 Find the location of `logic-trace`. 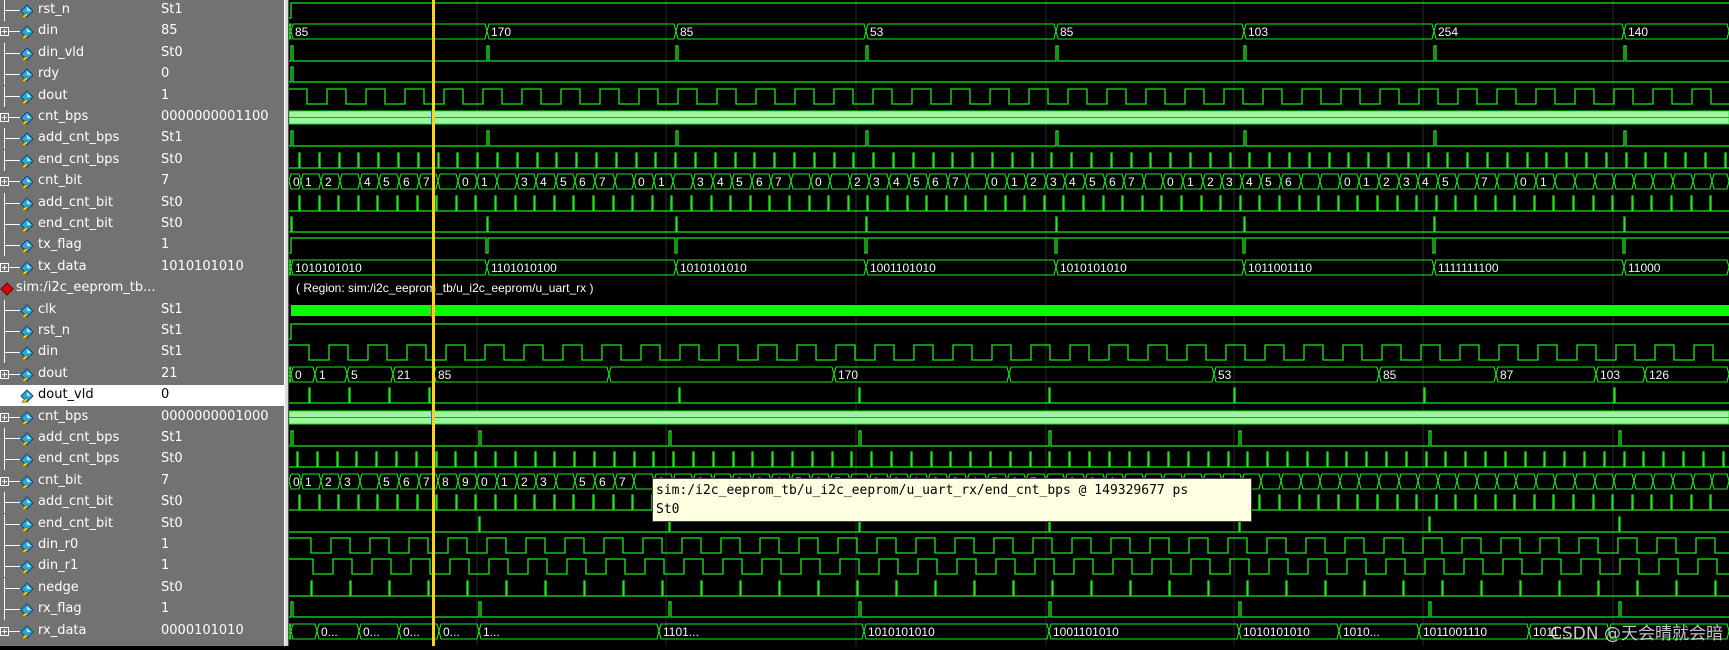

logic-trace is located at coordinates (1009, 245).